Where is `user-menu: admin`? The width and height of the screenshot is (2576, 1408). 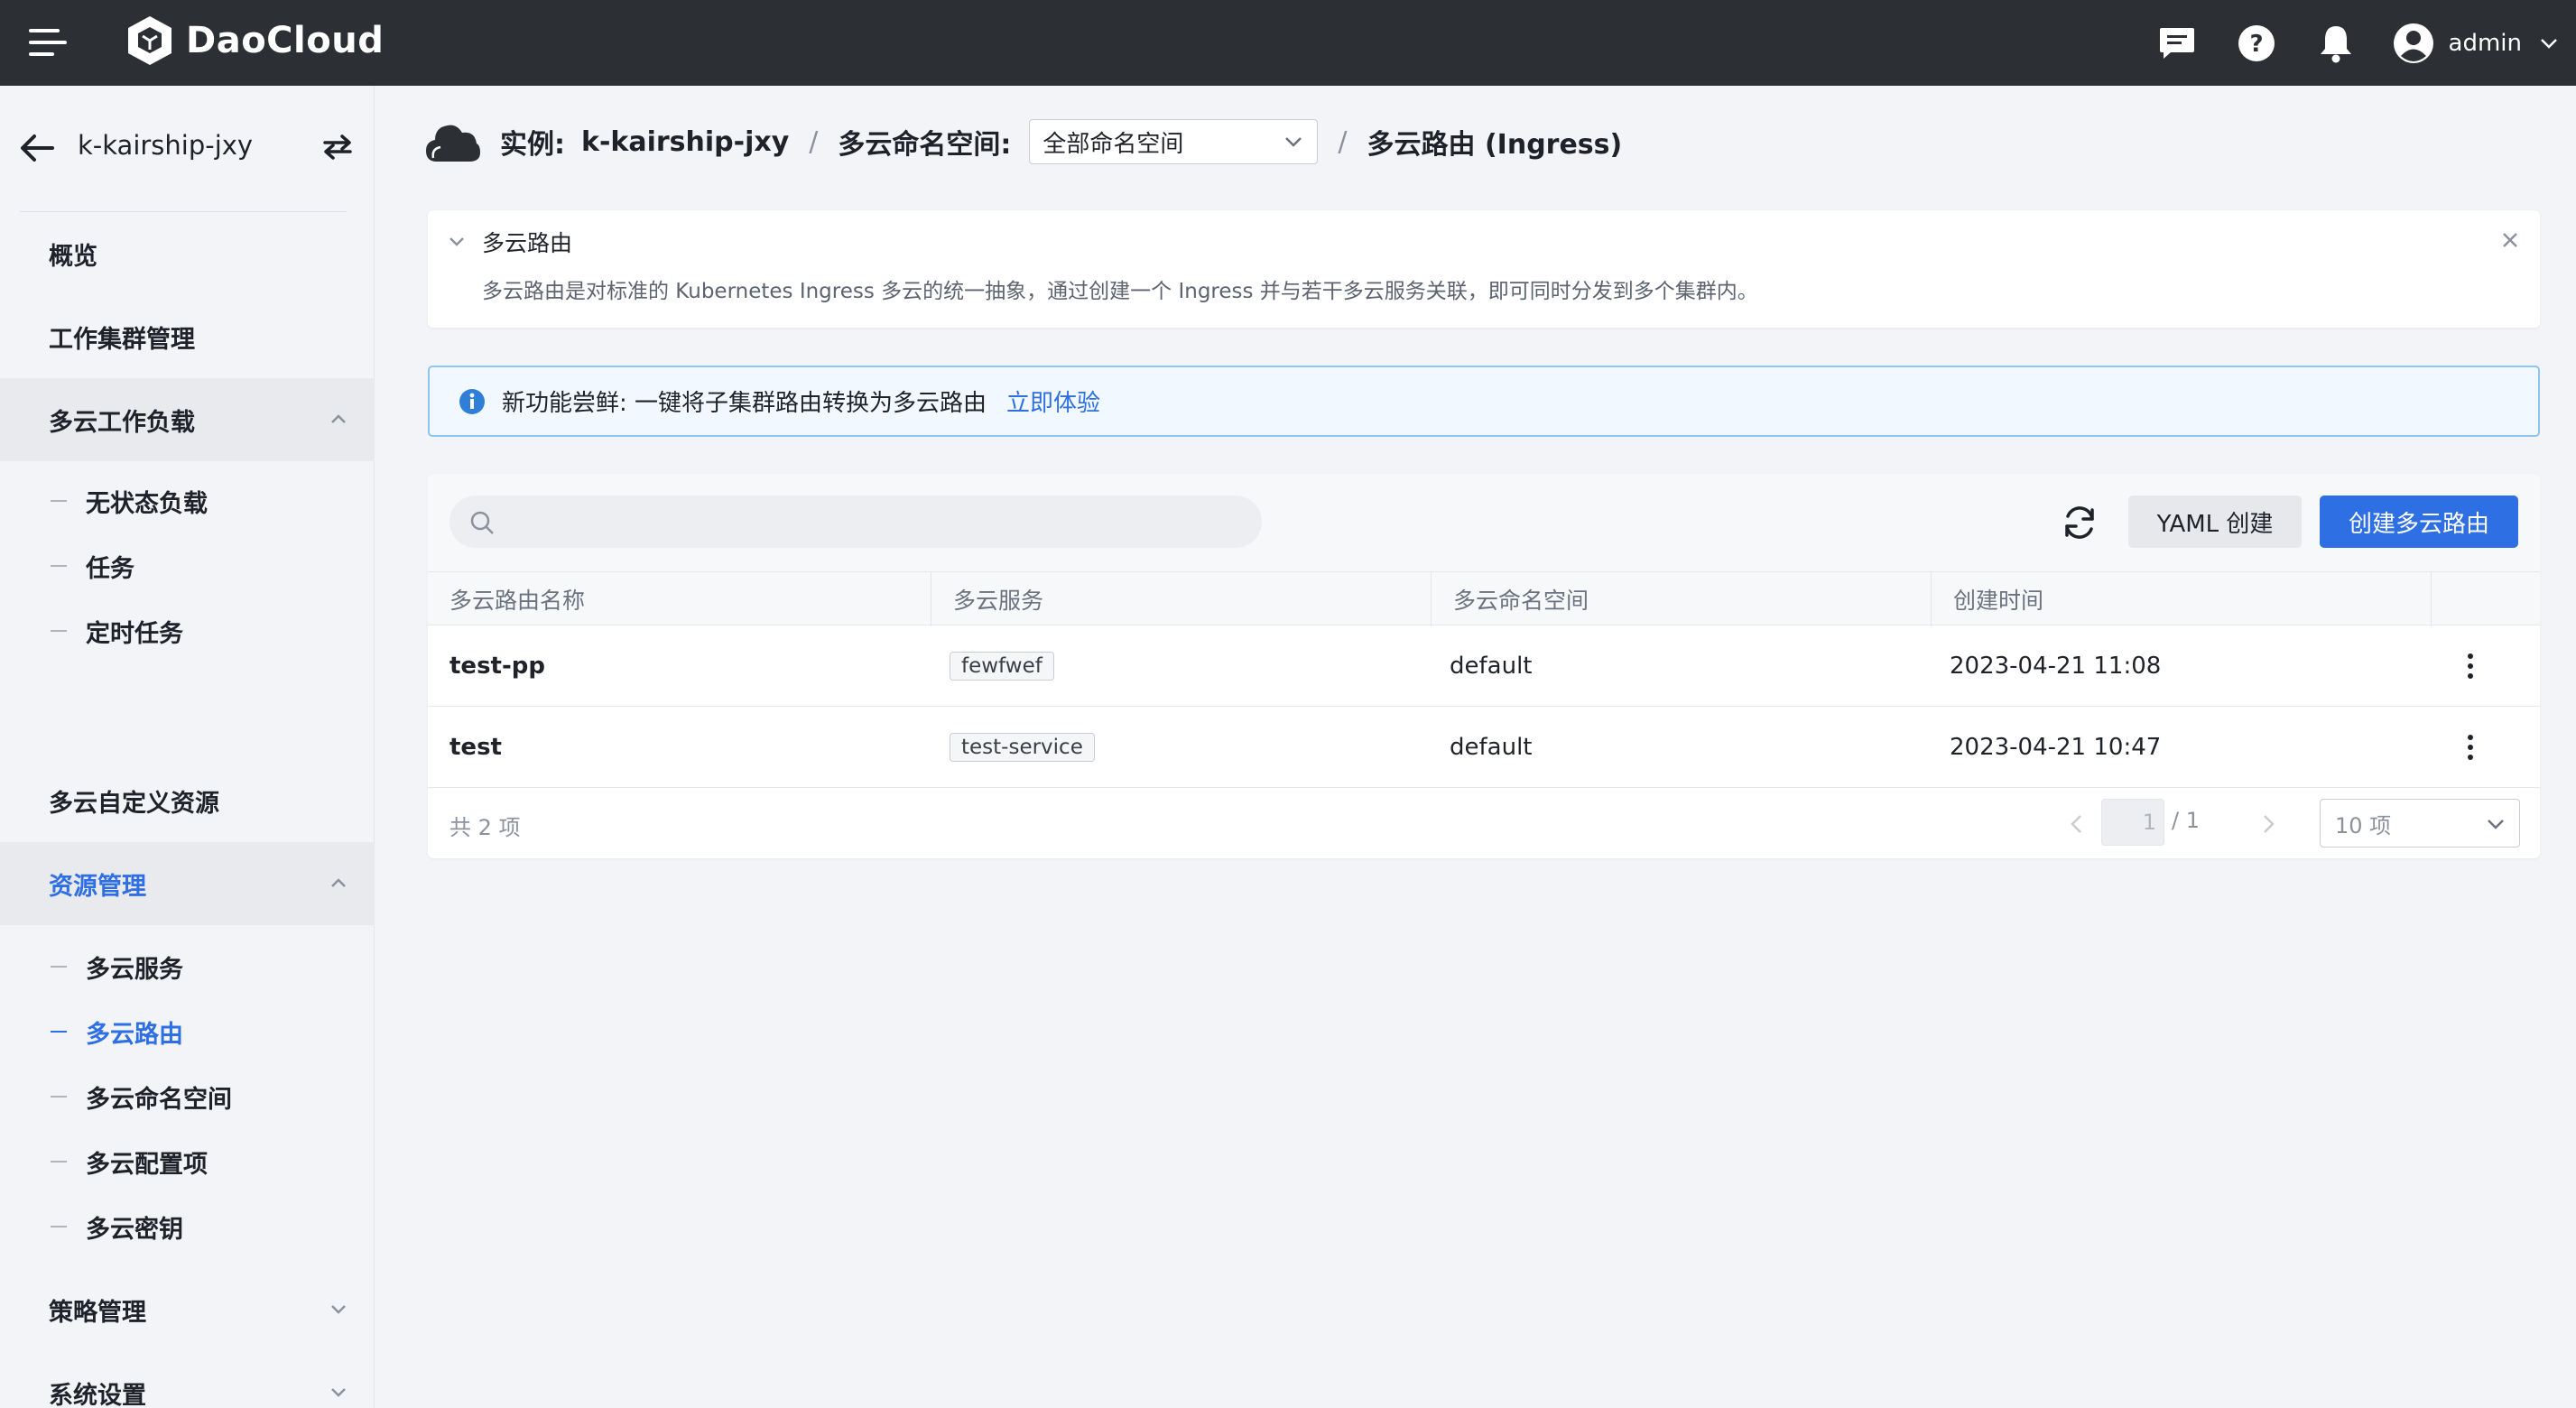
user-menu: admin is located at coordinates (2475, 43).